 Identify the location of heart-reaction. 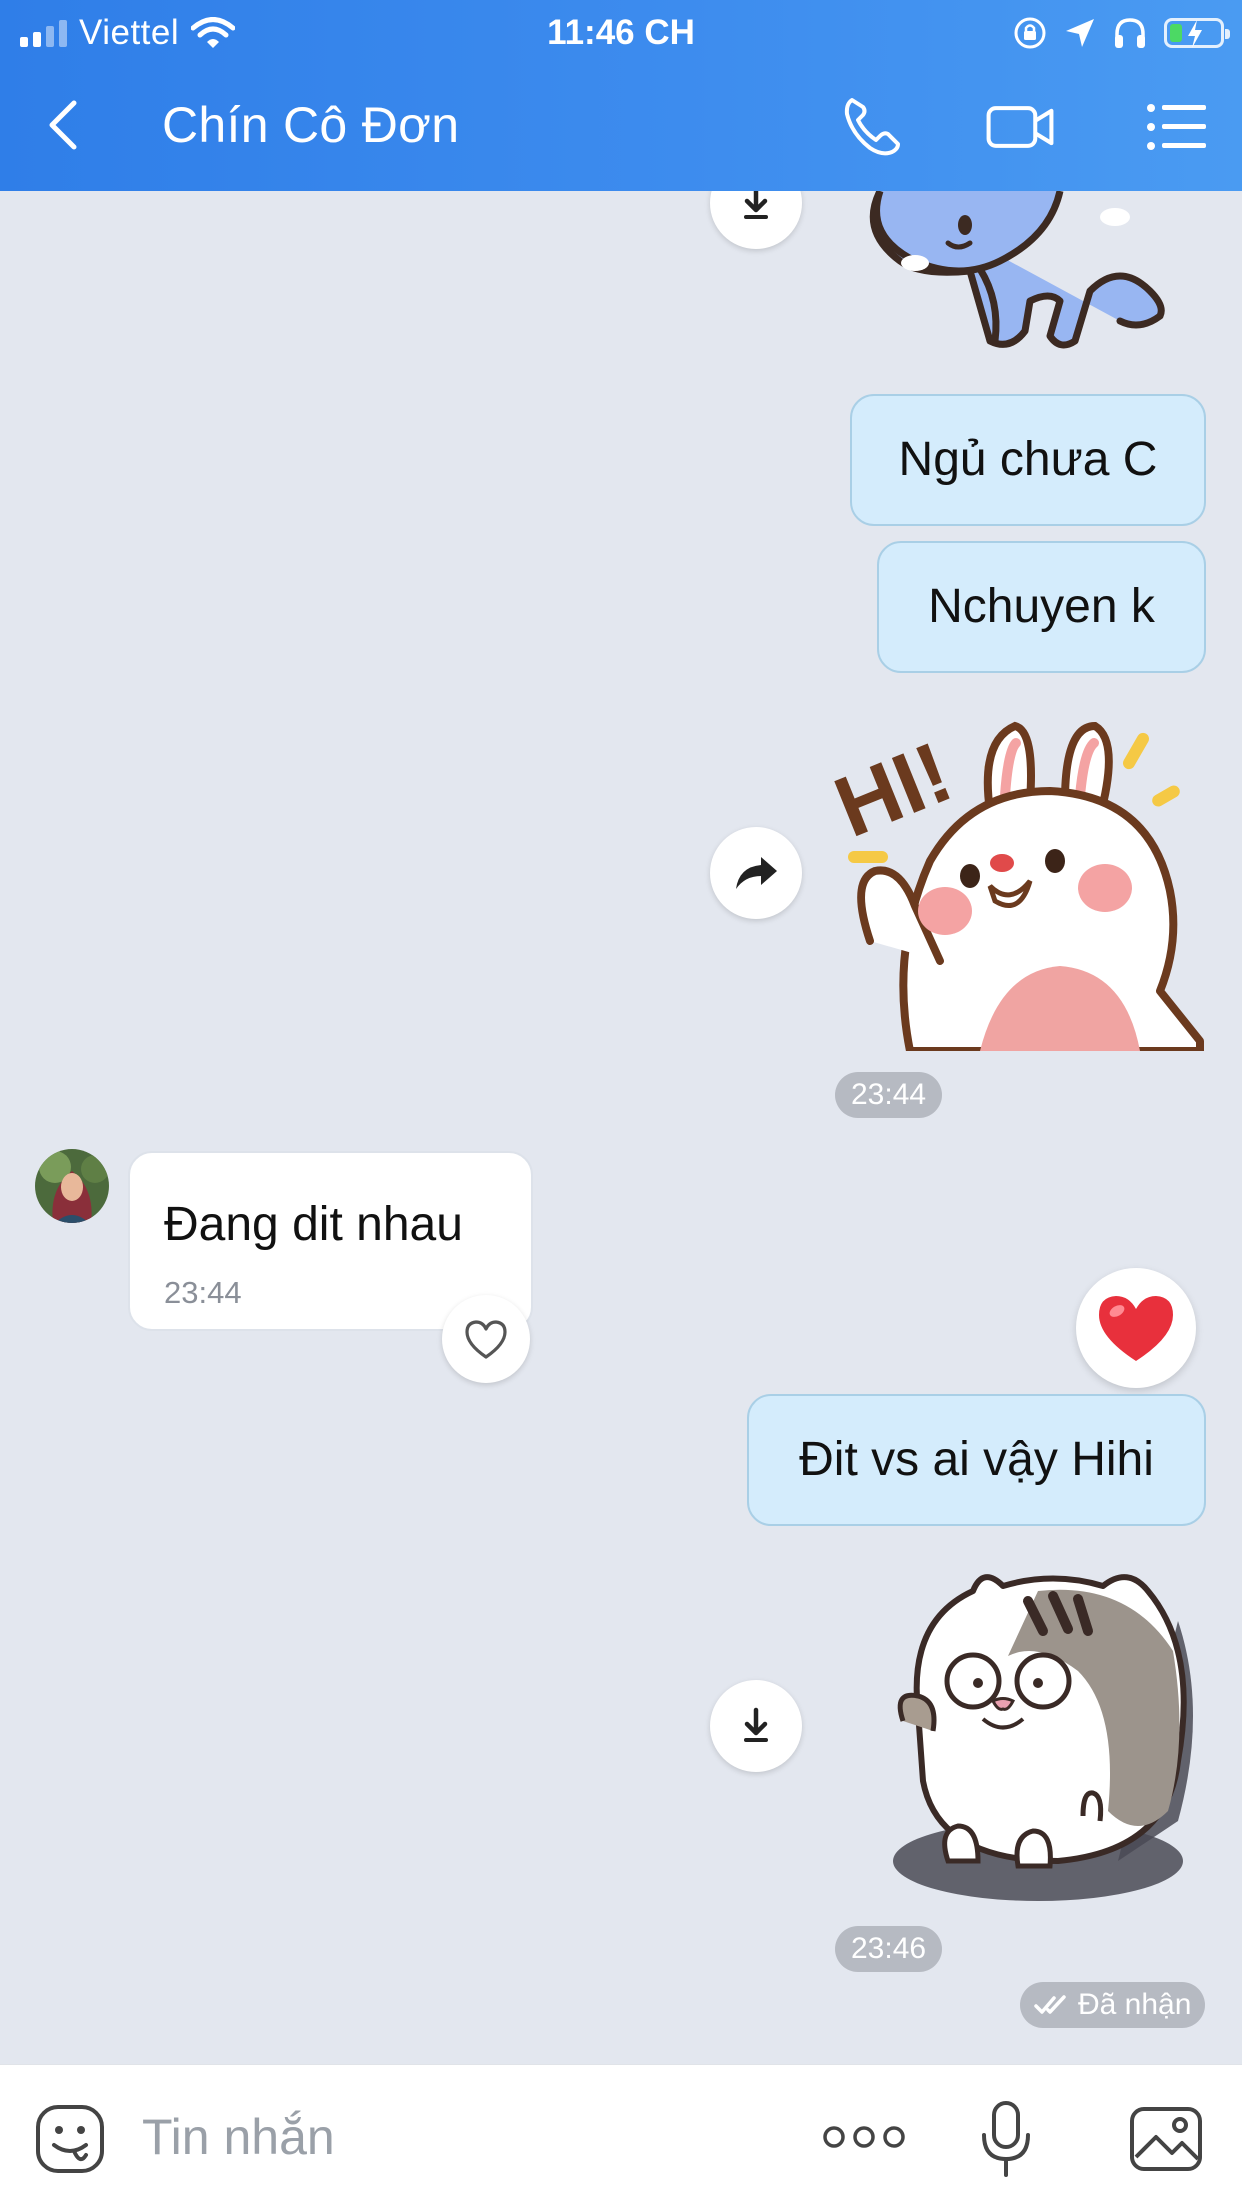
(1136, 1328).